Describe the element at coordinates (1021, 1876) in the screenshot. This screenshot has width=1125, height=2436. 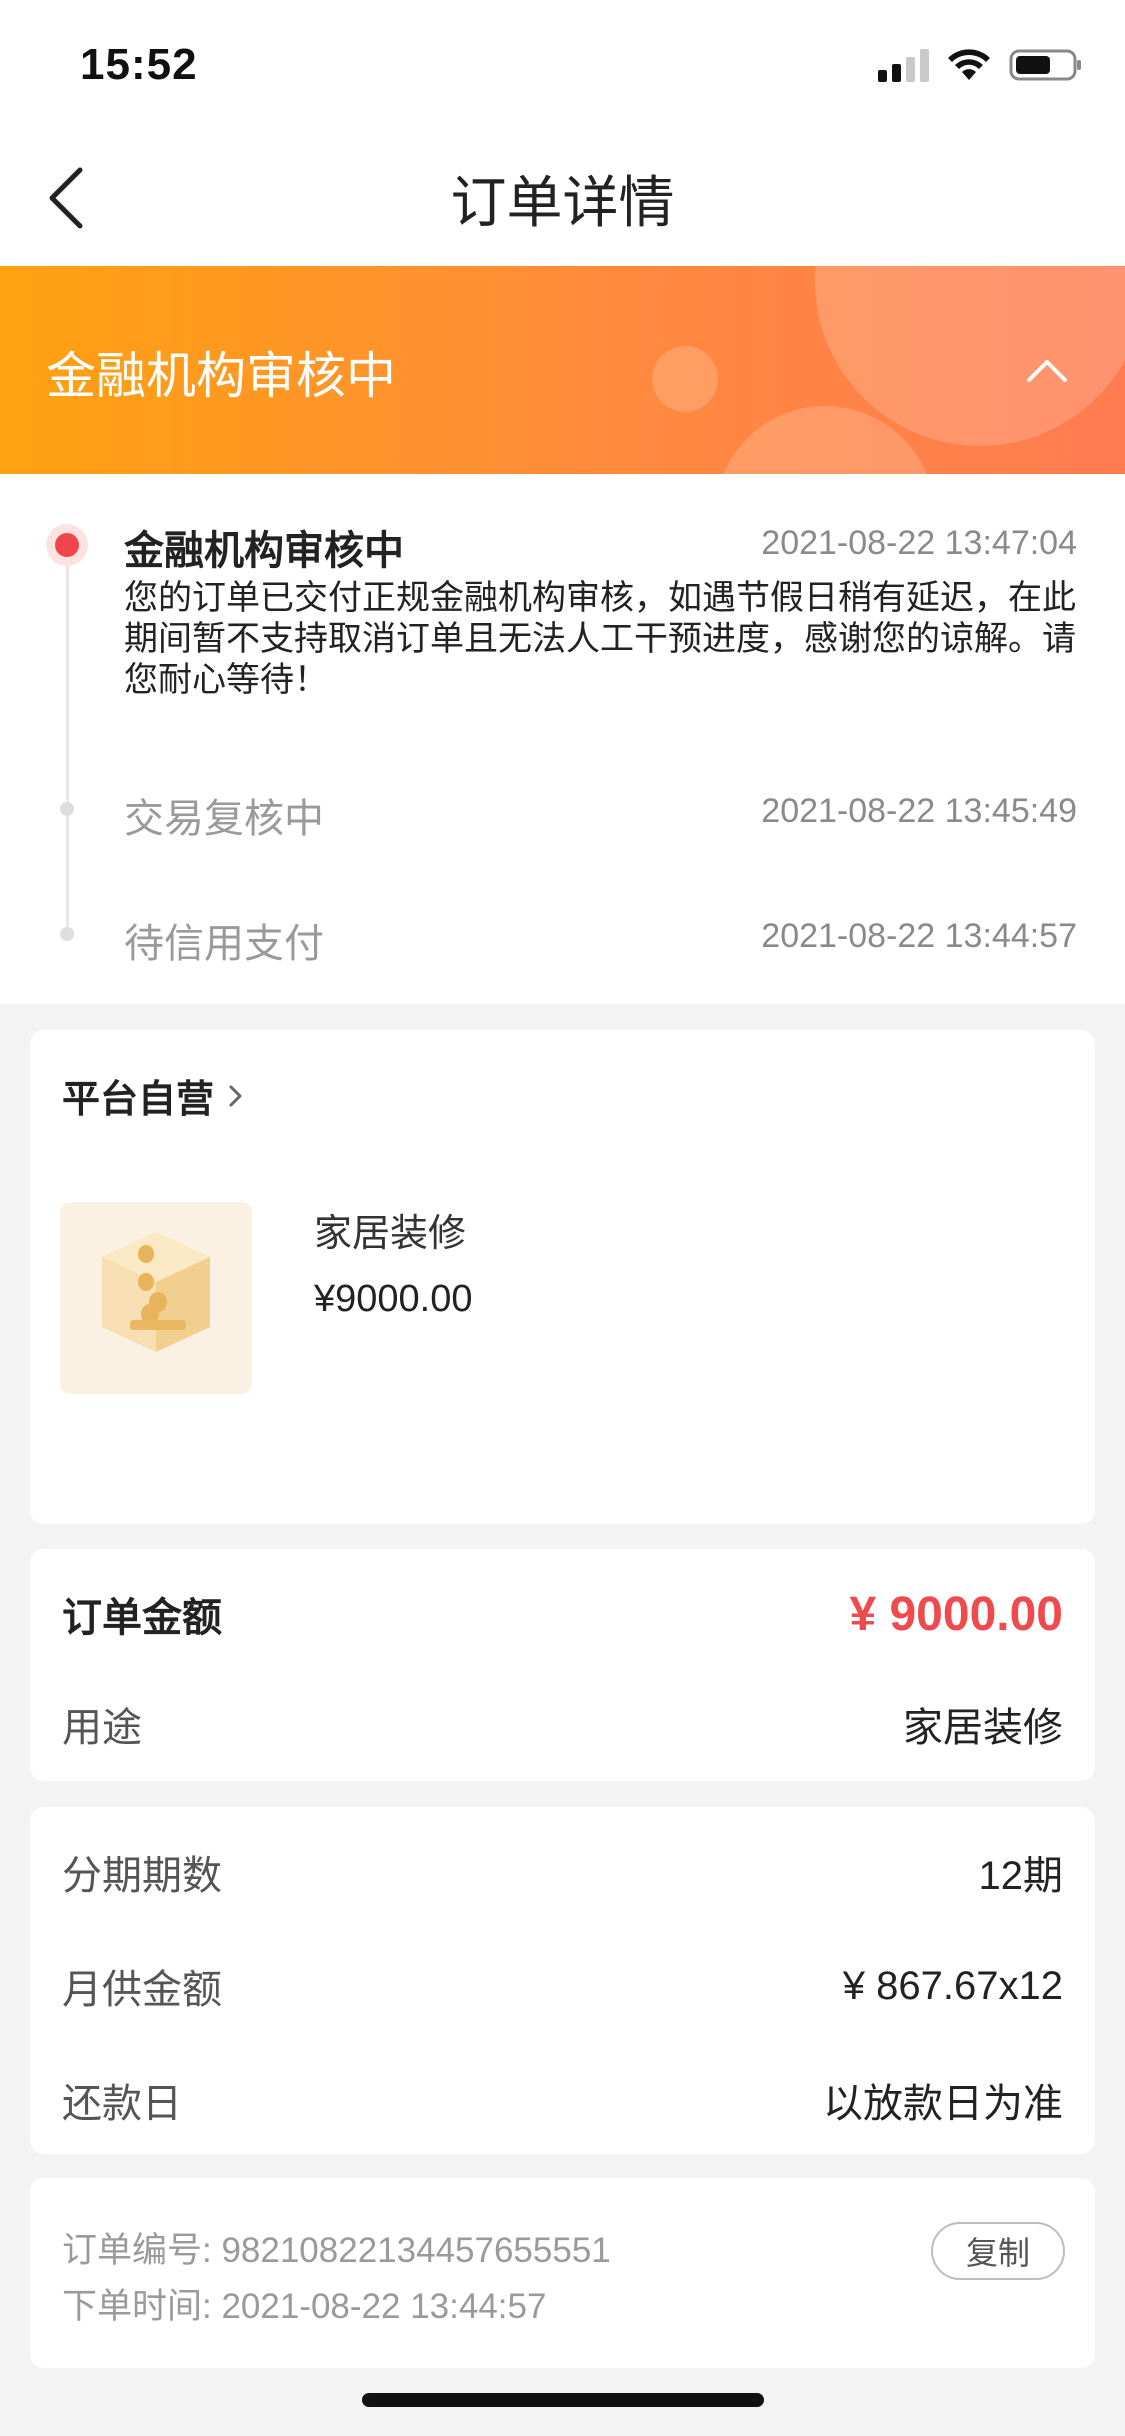
I see `periods-value: 12期` at that location.